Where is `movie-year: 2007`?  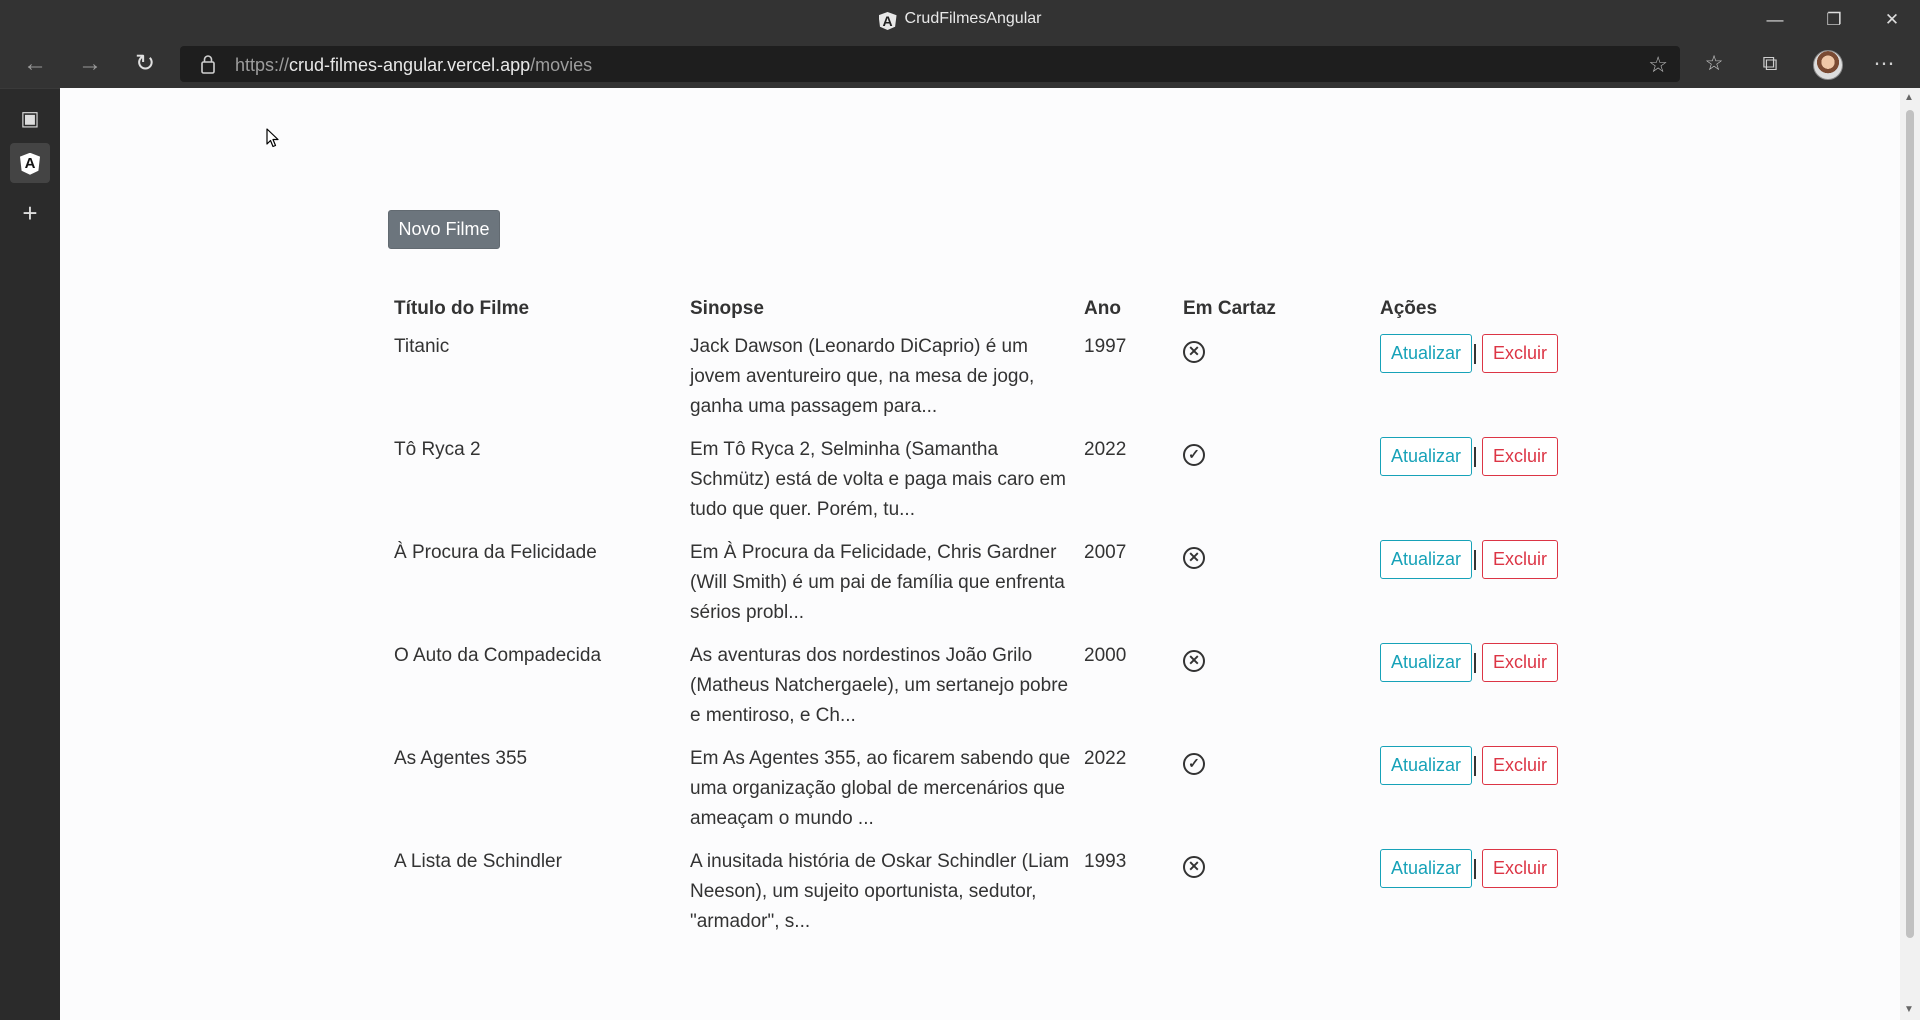 movie-year: 2007 is located at coordinates (1105, 552).